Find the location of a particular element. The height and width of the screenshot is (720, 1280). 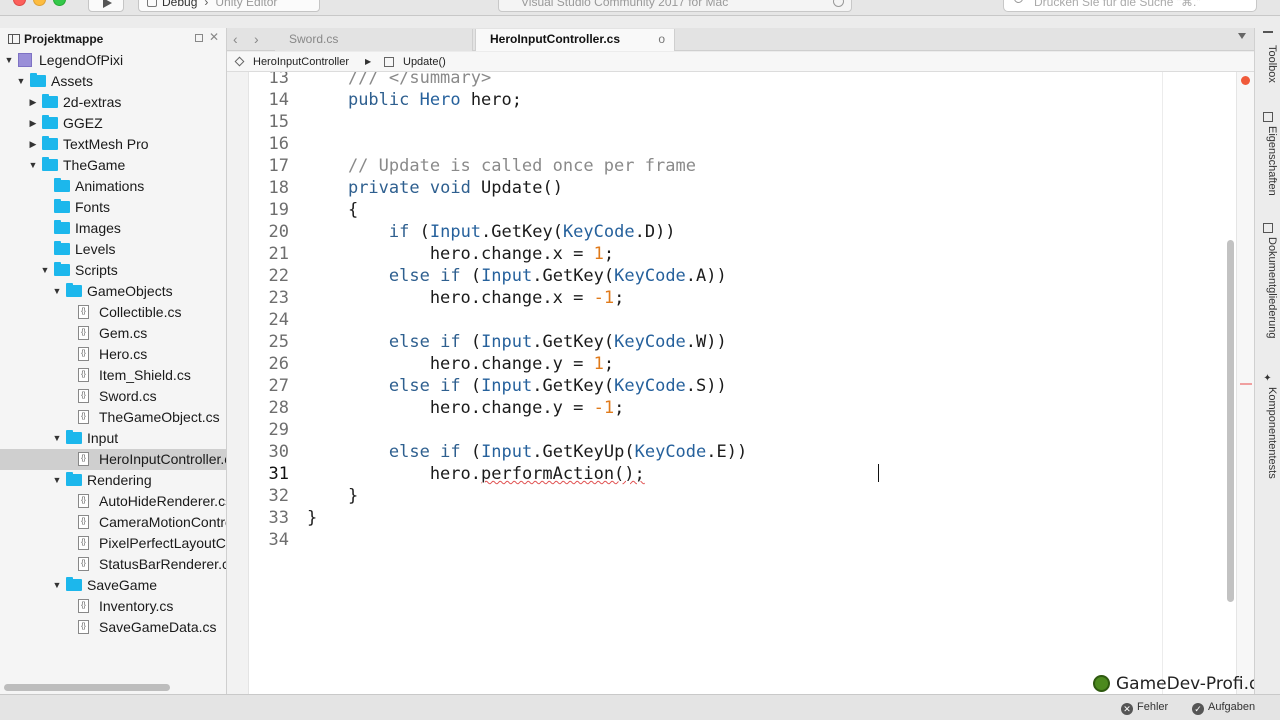

info-icon is located at coordinates (838, 3).